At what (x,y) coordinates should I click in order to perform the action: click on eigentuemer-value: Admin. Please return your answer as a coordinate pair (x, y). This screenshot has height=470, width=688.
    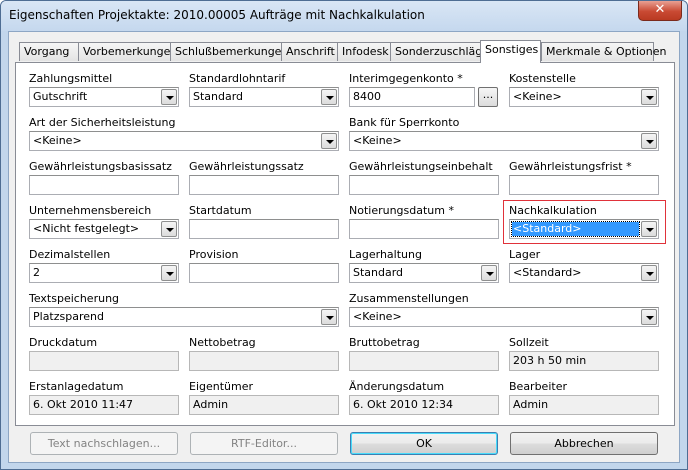
    Looking at the image, I should click on (211, 404).